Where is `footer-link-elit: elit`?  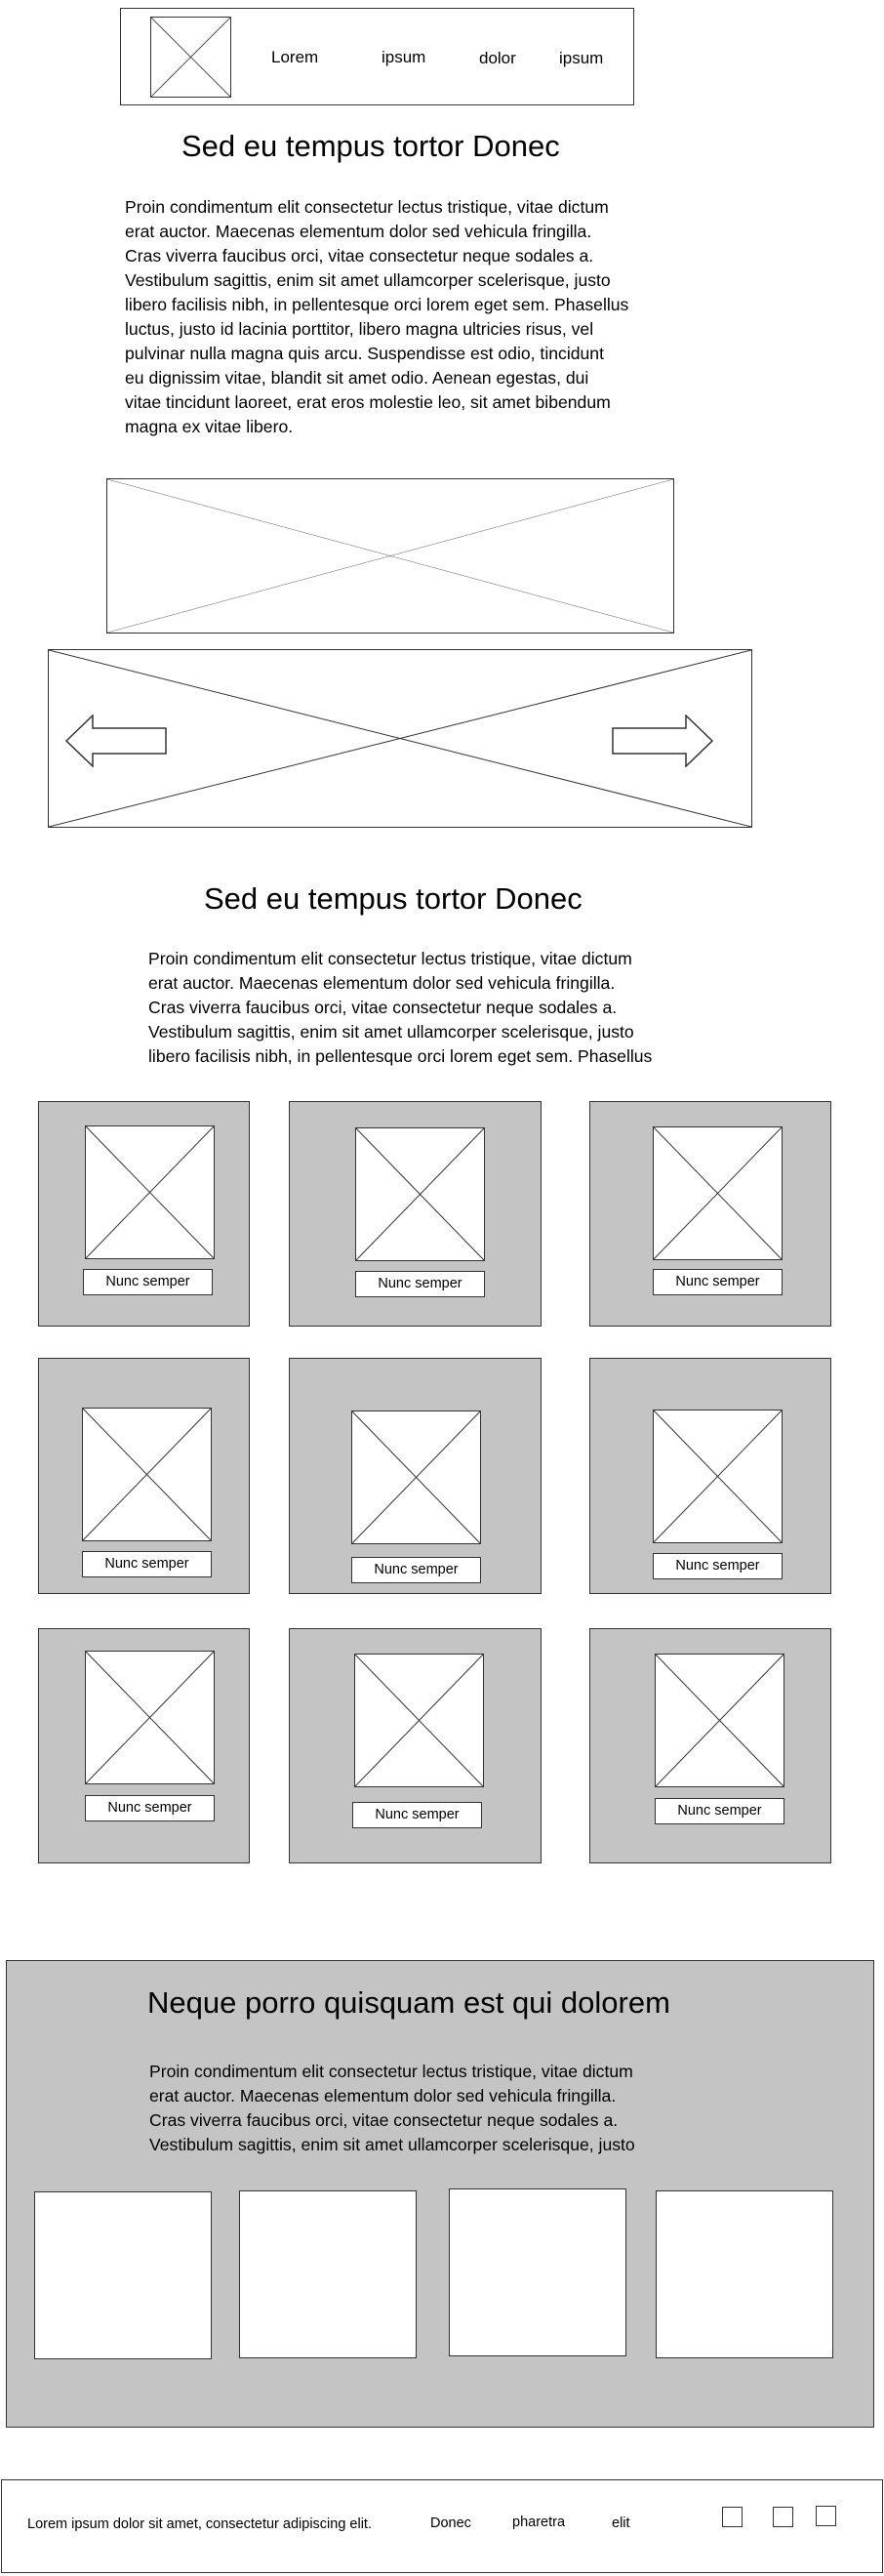 footer-link-elit: elit is located at coordinates (621, 2523).